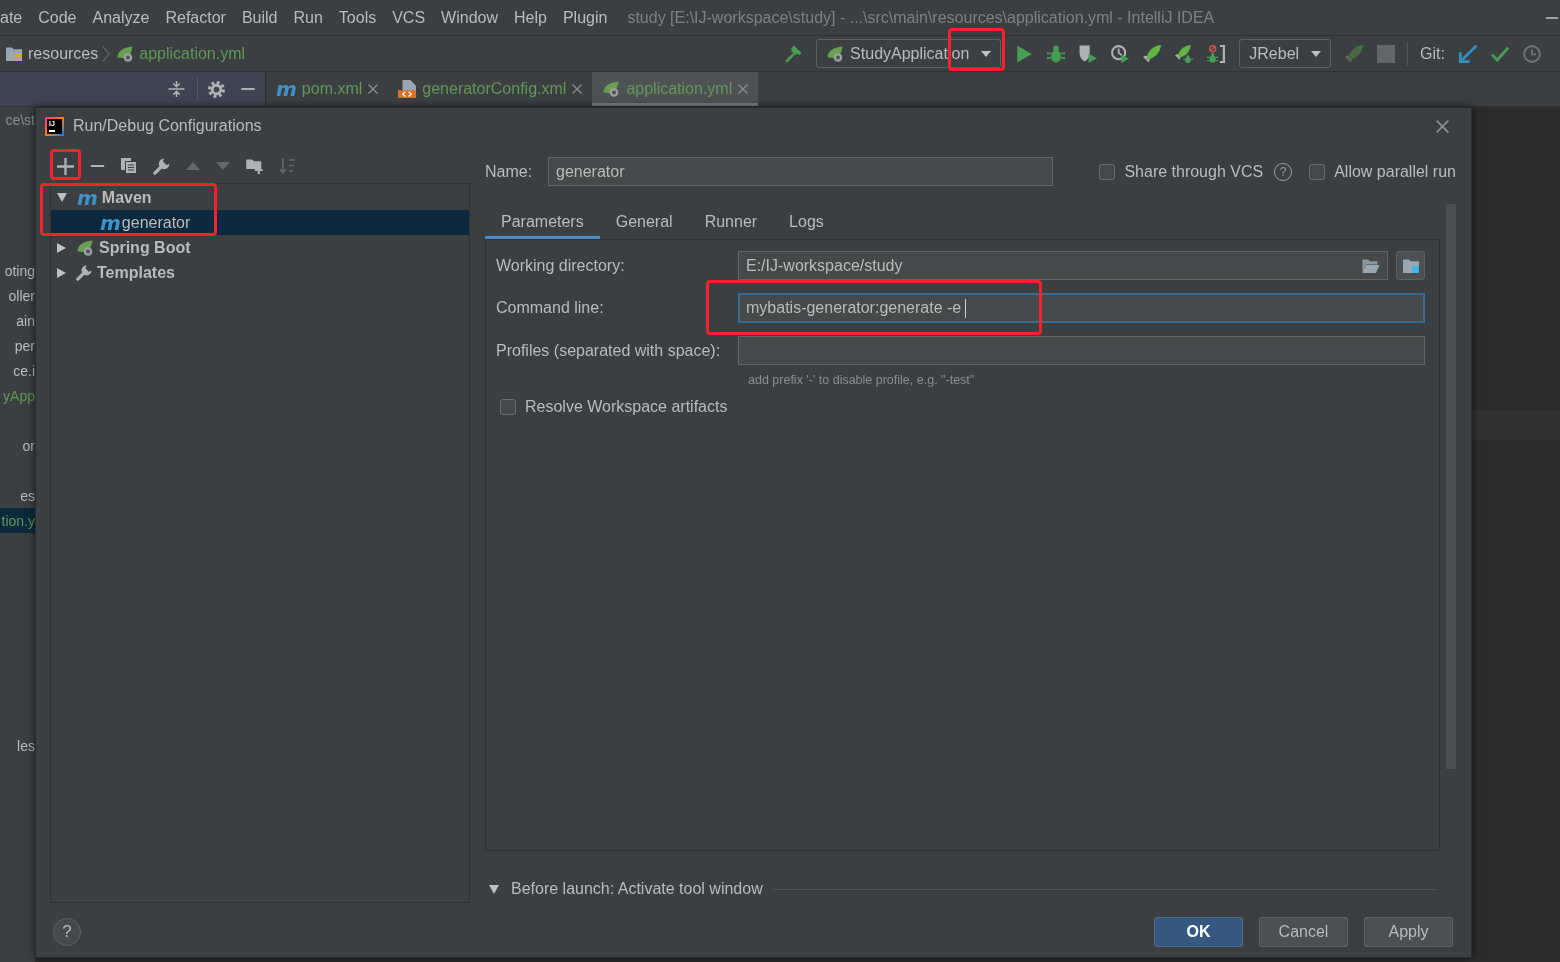 The height and width of the screenshot is (962, 1560). I want to click on copy-icon, so click(129, 166).